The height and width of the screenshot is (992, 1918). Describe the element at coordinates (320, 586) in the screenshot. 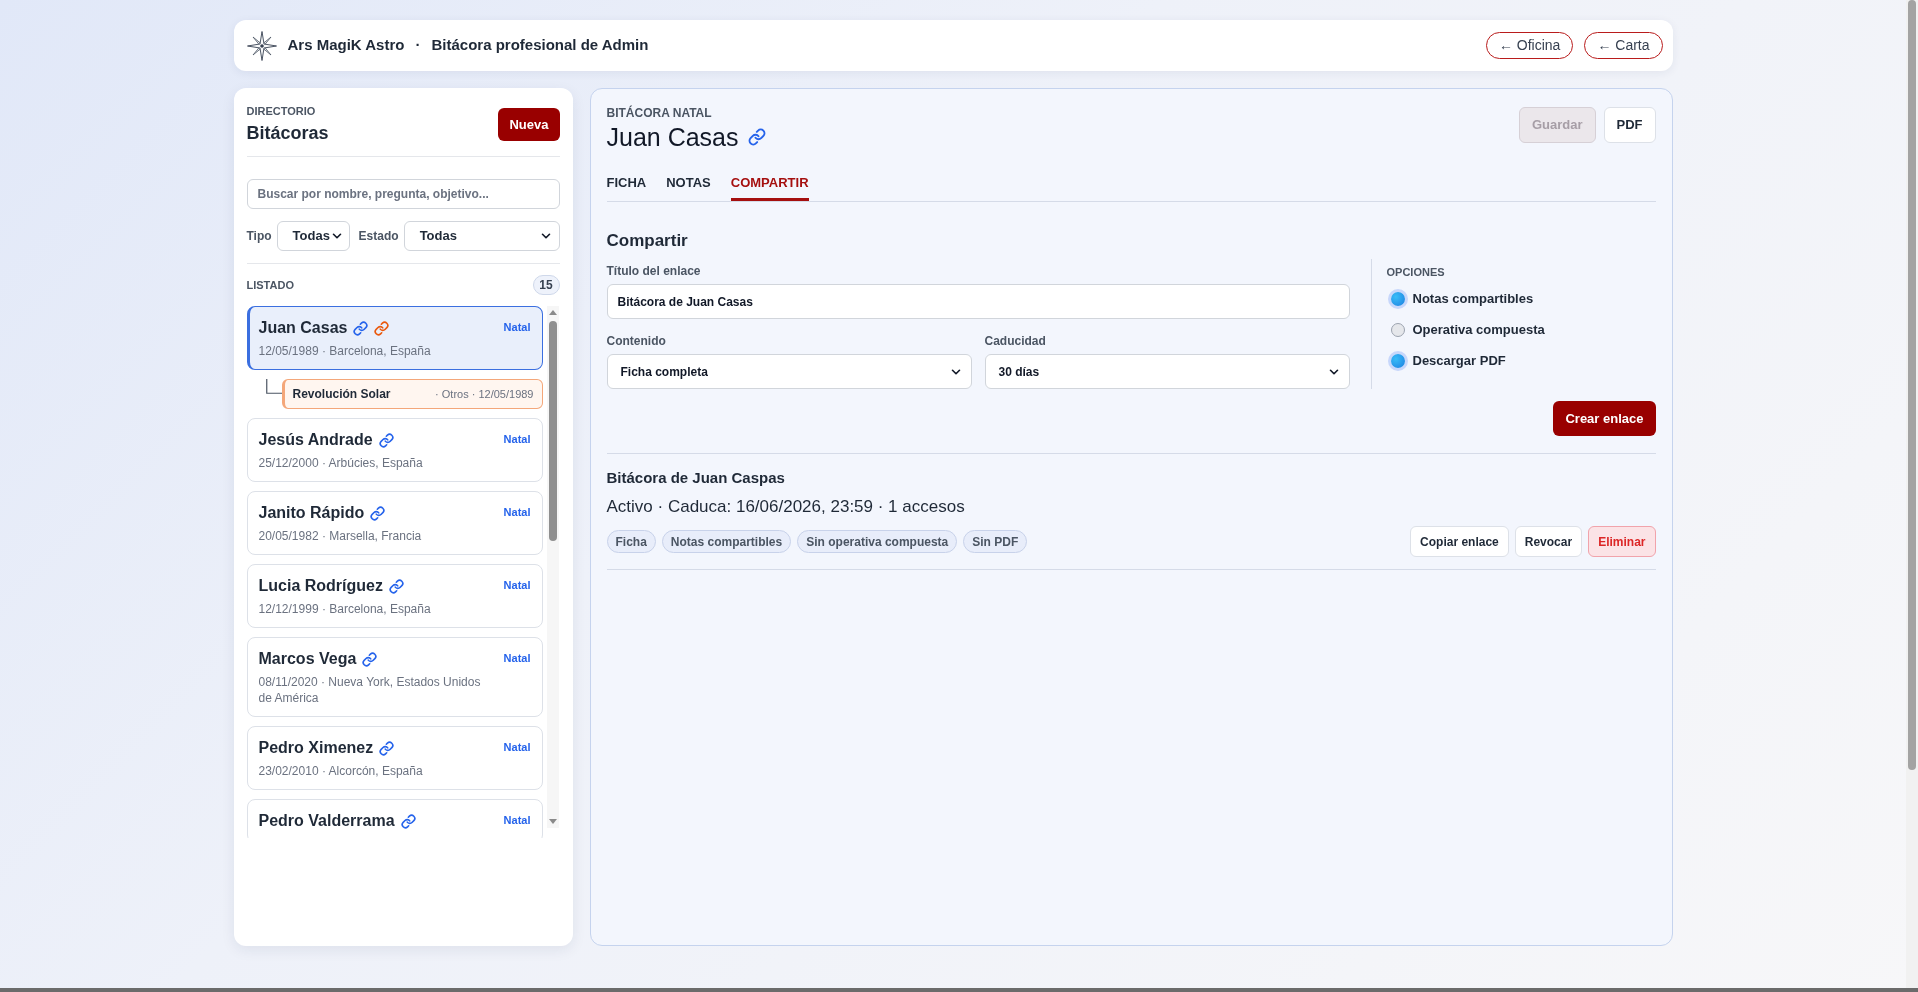

I see `record-name: Lucia Rodríguez` at that location.